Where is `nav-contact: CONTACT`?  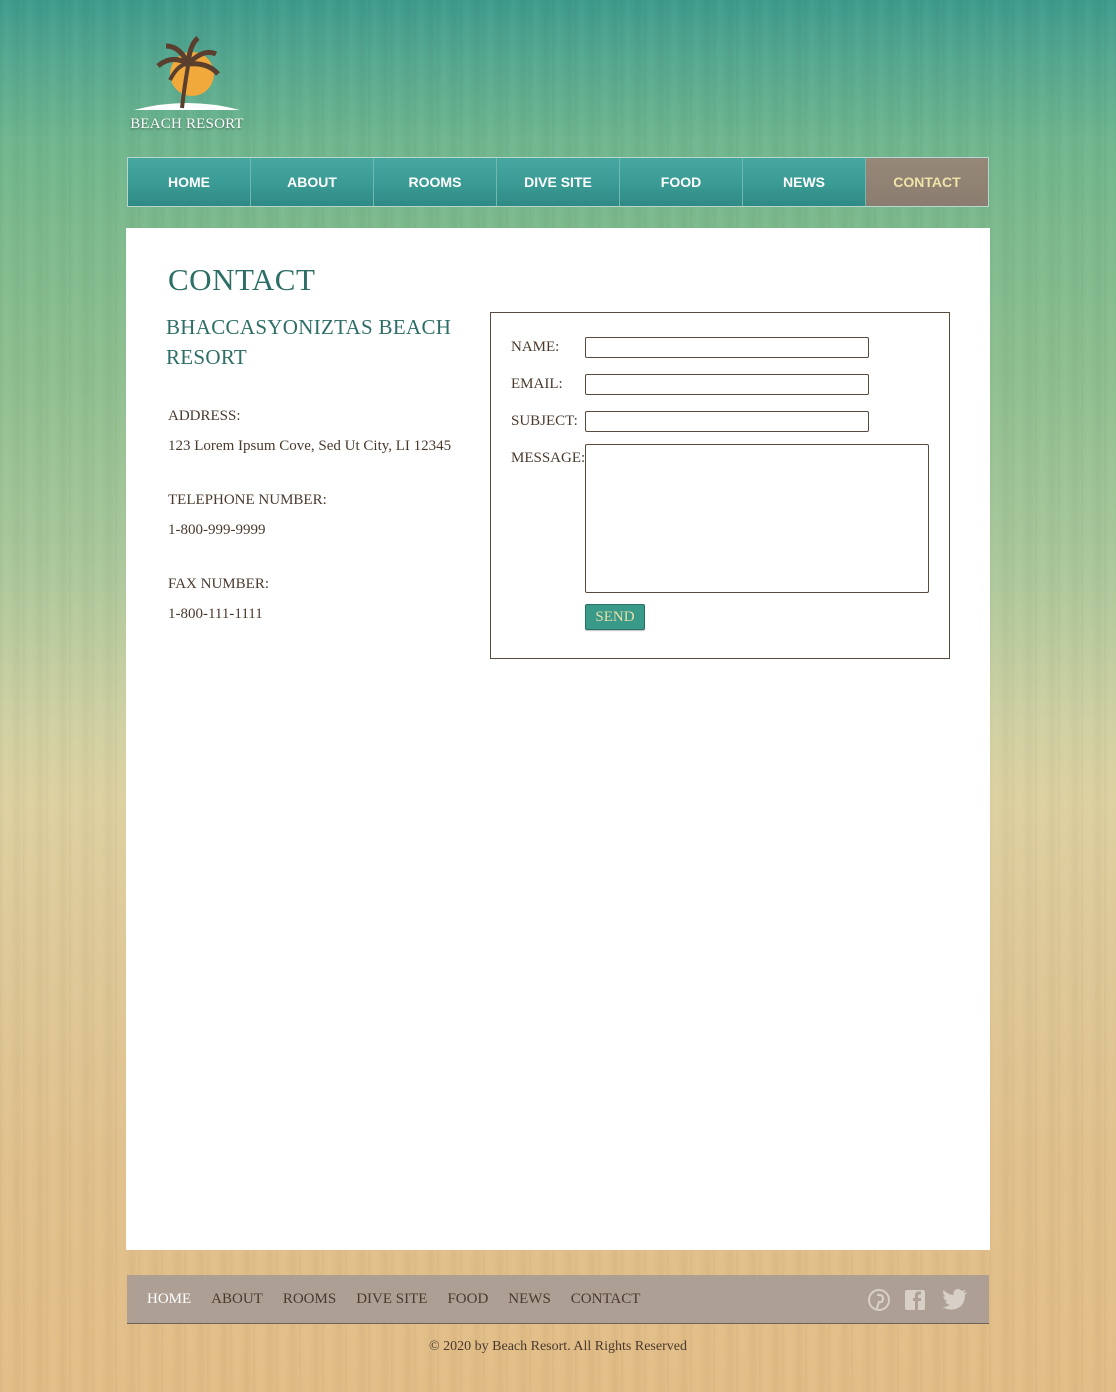
nav-contact: CONTACT is located at coordinates (927, 182).